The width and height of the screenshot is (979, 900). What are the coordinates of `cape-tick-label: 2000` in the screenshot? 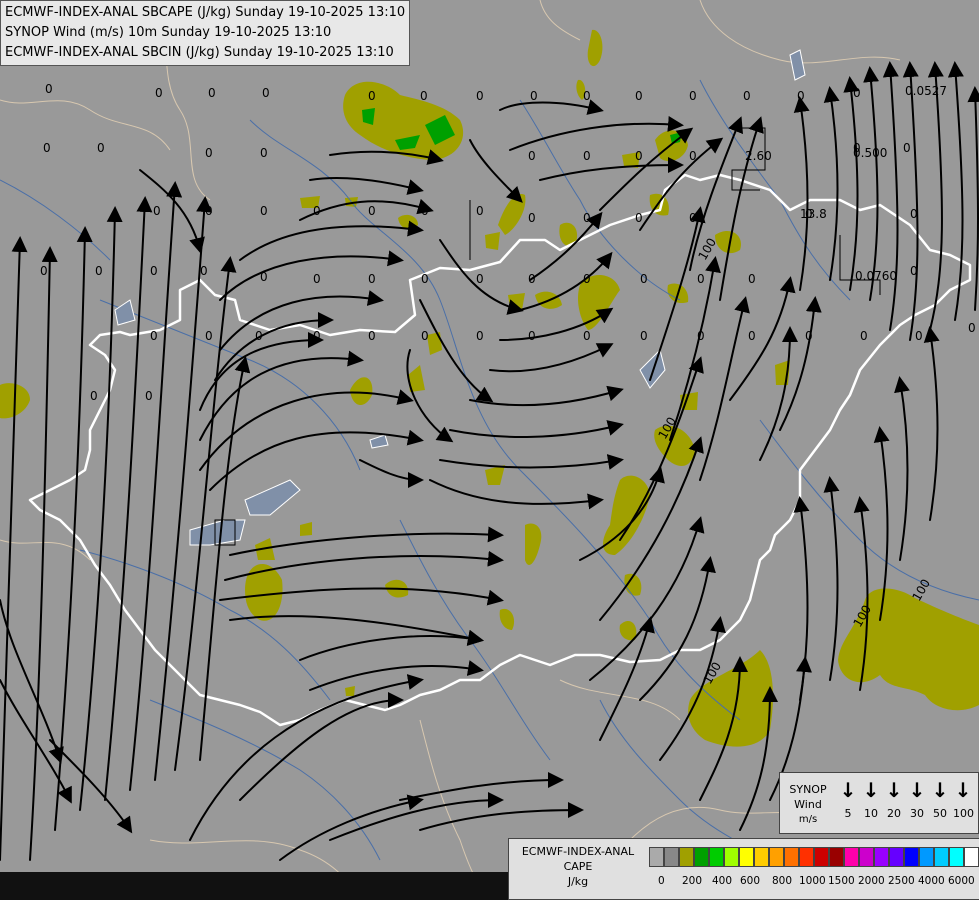 It's located at (871, 881).